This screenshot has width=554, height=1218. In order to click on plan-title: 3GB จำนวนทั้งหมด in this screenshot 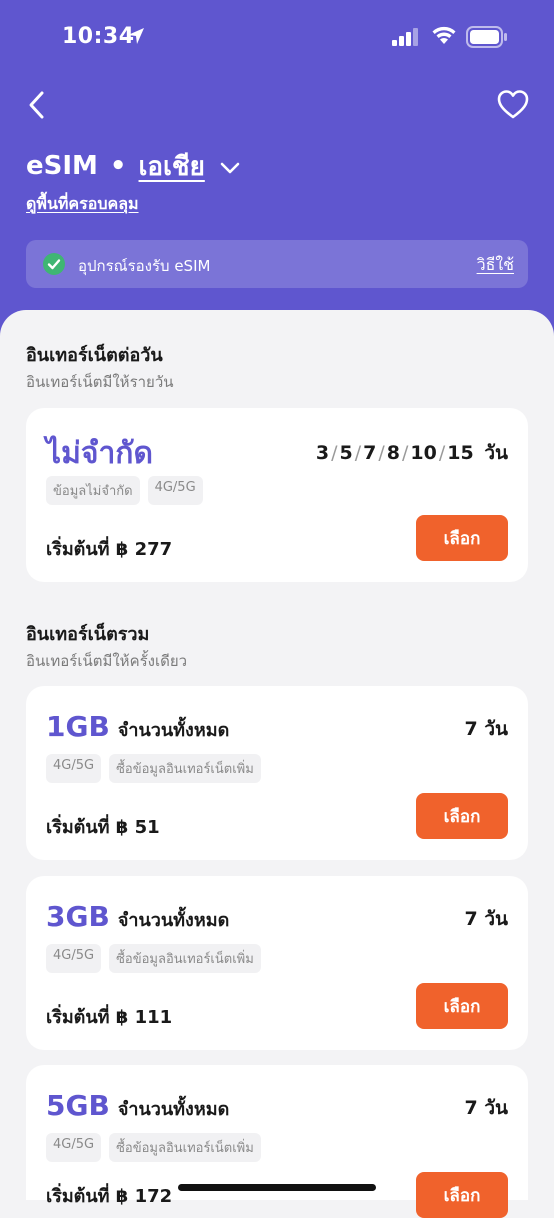, I will do `click(137, 917)`.